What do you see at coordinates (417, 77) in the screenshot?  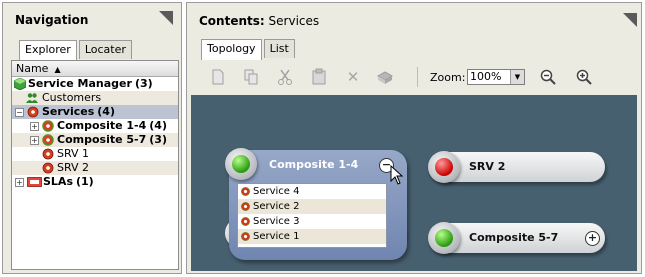 I see `toolbar-separator` at bounding box center [417, 77].